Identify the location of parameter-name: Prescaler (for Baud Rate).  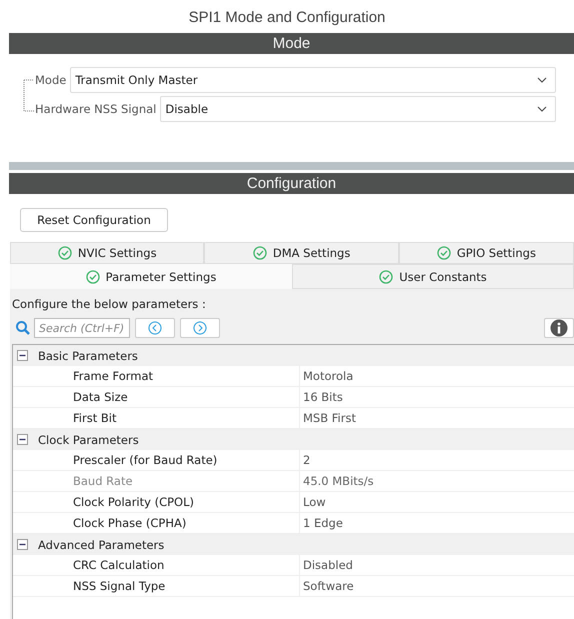
(156, 460).